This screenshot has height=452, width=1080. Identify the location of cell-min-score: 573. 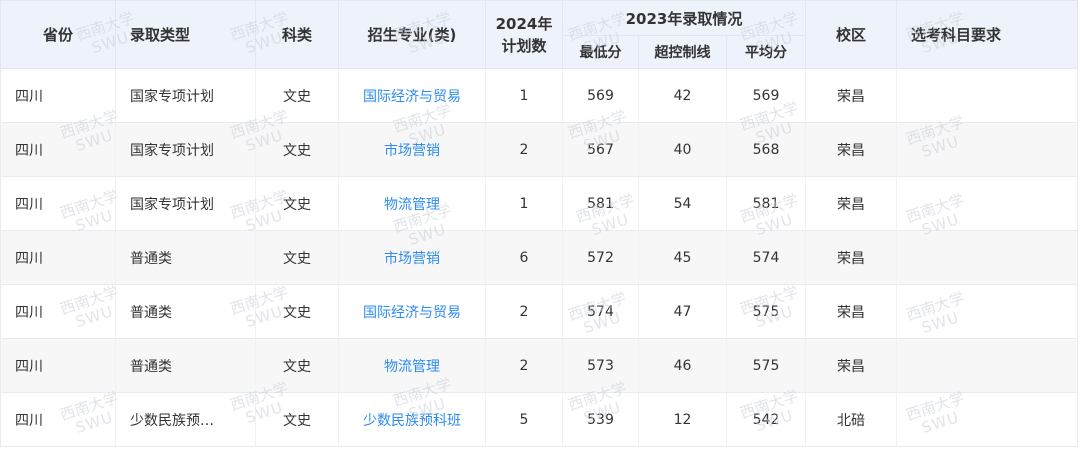
(600, 365).